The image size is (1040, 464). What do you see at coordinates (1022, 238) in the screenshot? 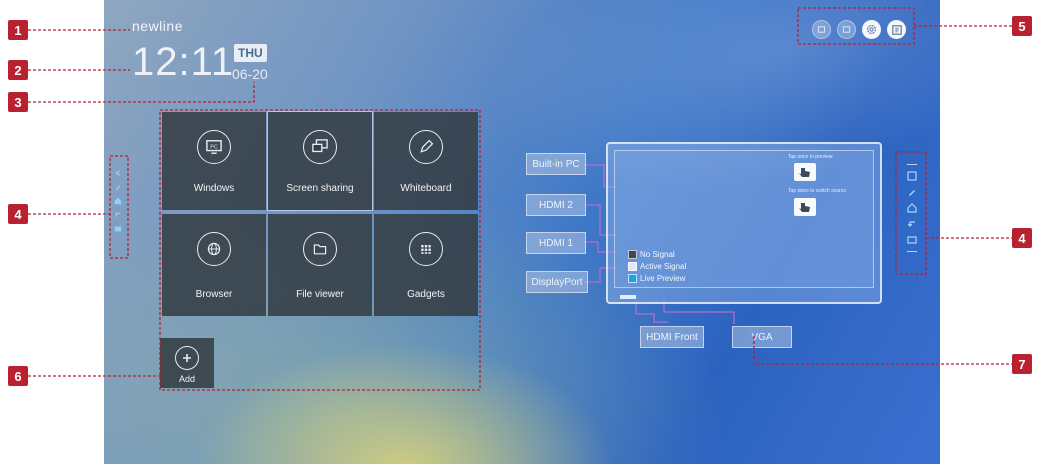
I see `callout-badge-4-right: 4` at bounding box center [1022, 238].